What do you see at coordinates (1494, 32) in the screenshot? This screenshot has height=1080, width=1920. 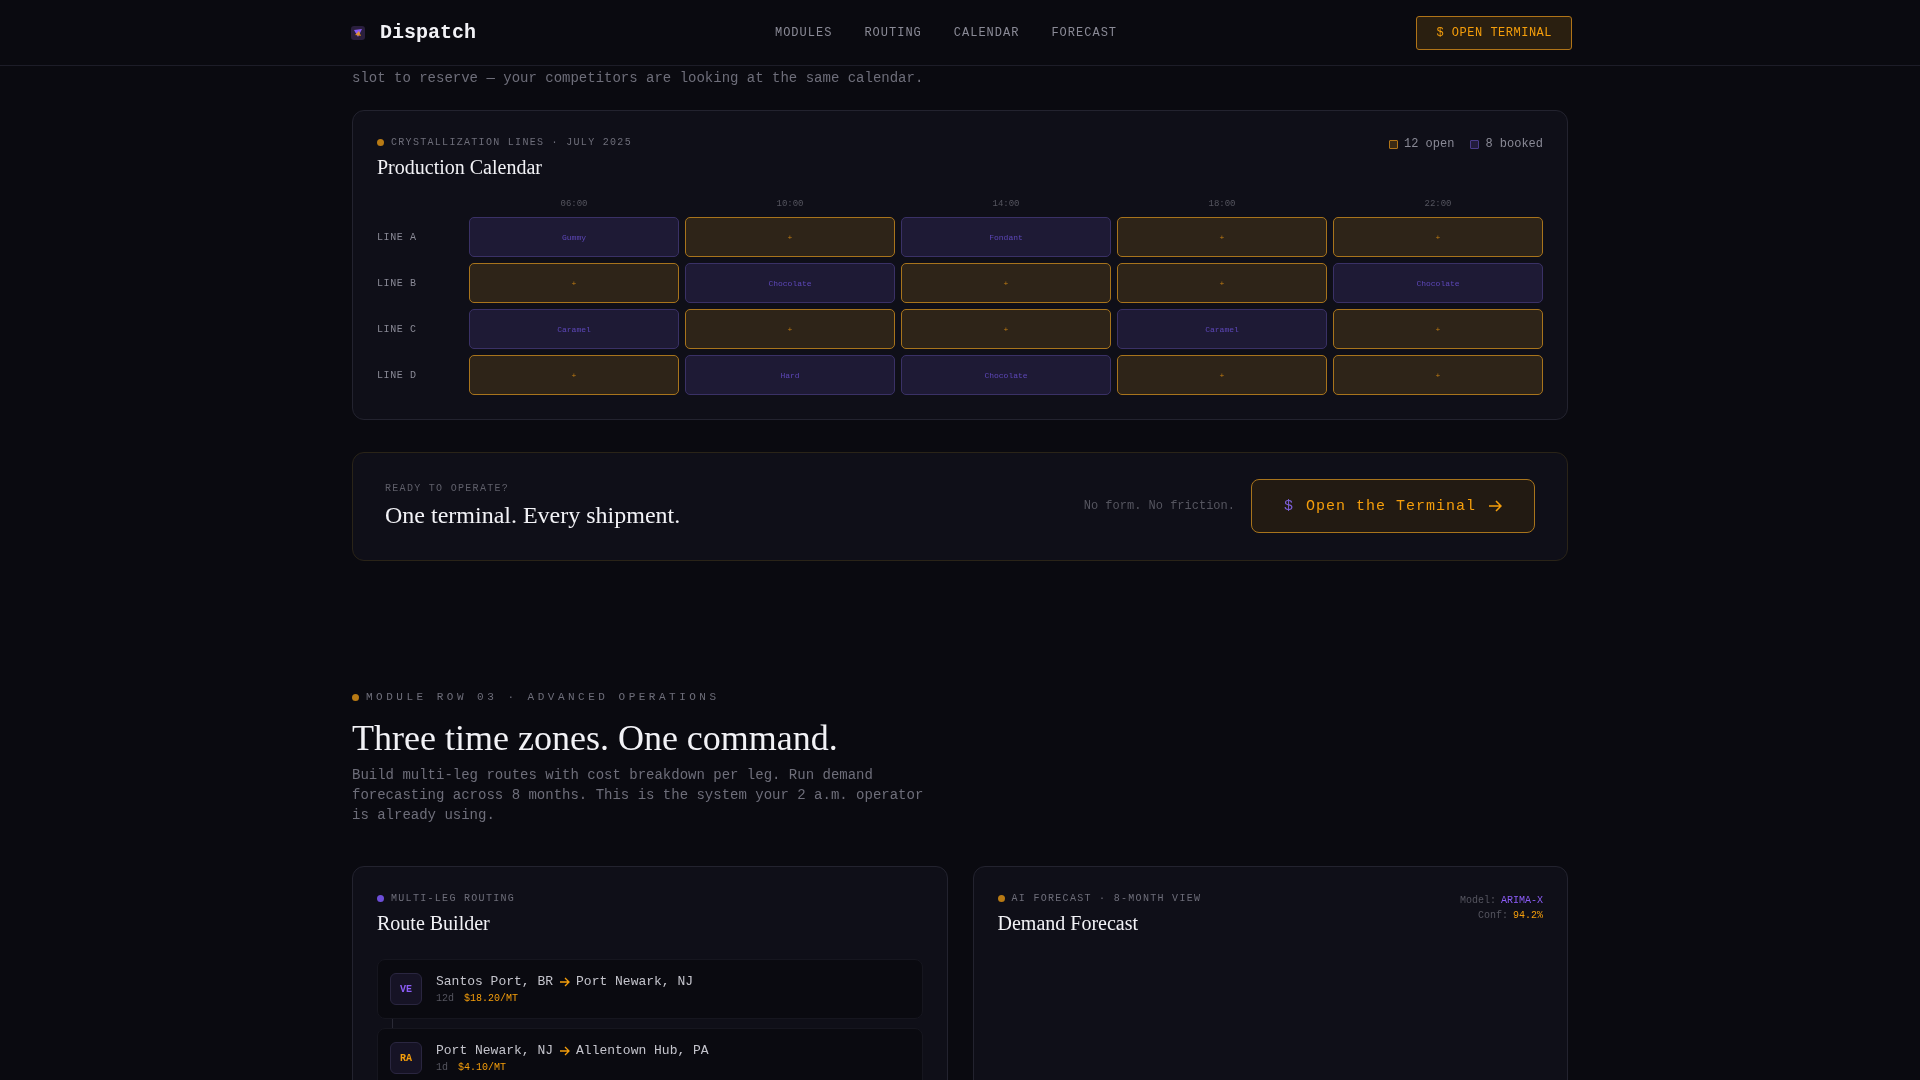 I see `open-terminal-button: $ OPEN TERMINAL` at bounding box center [1494, 32].